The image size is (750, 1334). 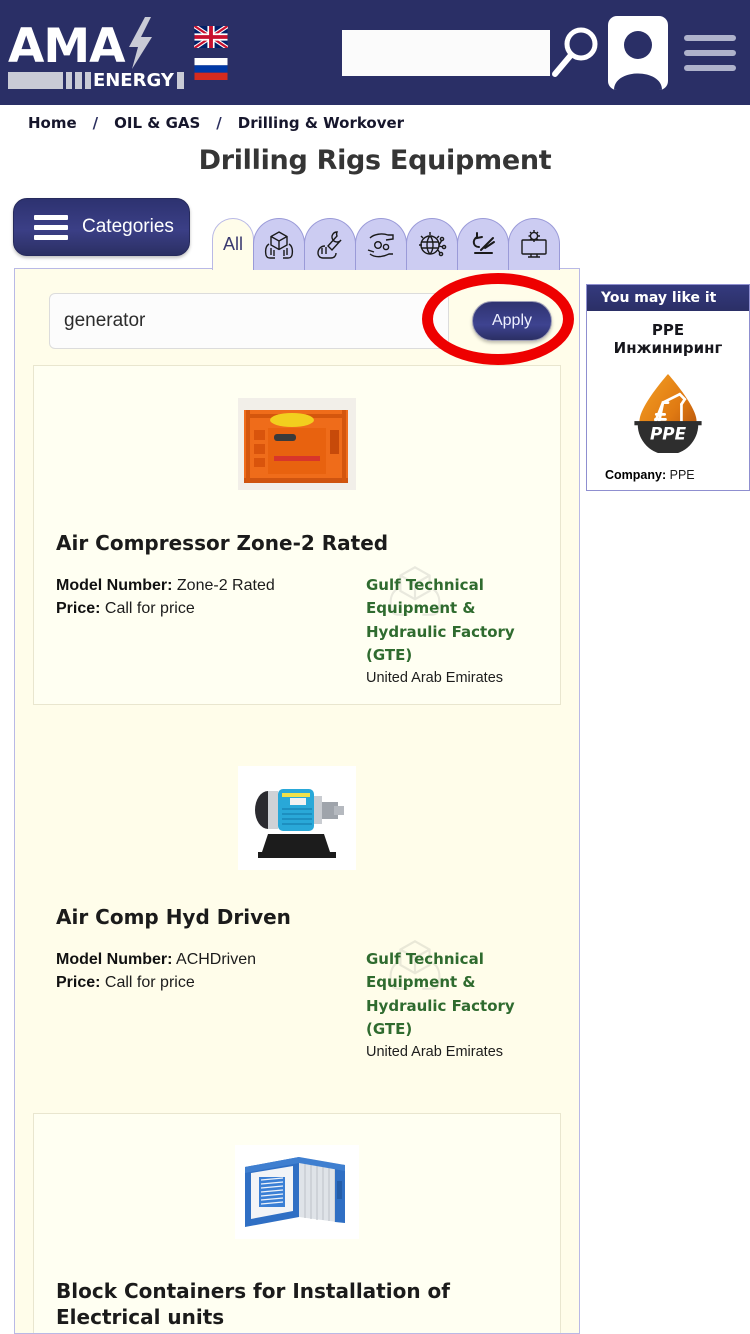 I want to click on product-model-row: Model Number: Zone-2 Rated, so click(x=206, y=585).